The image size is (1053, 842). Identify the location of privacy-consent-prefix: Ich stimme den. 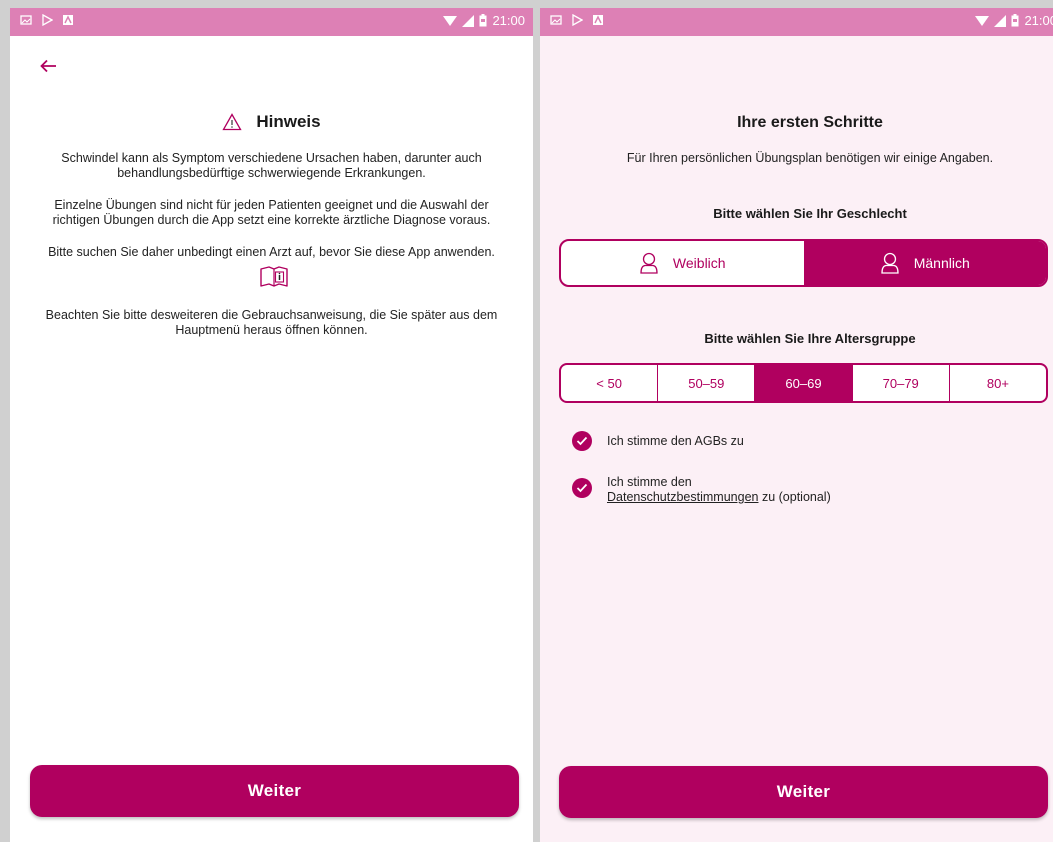
(649, 482).